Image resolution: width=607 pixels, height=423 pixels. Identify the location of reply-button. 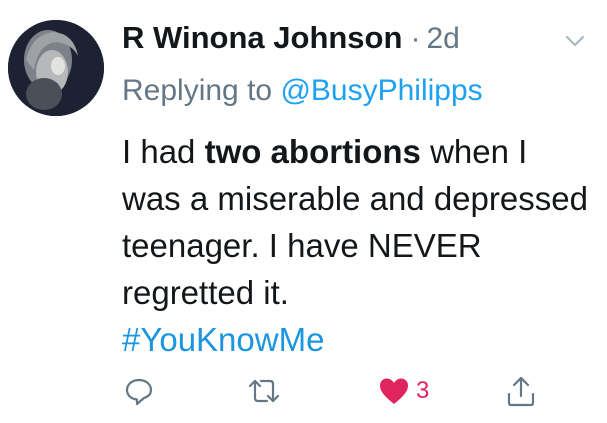
(139, 391).